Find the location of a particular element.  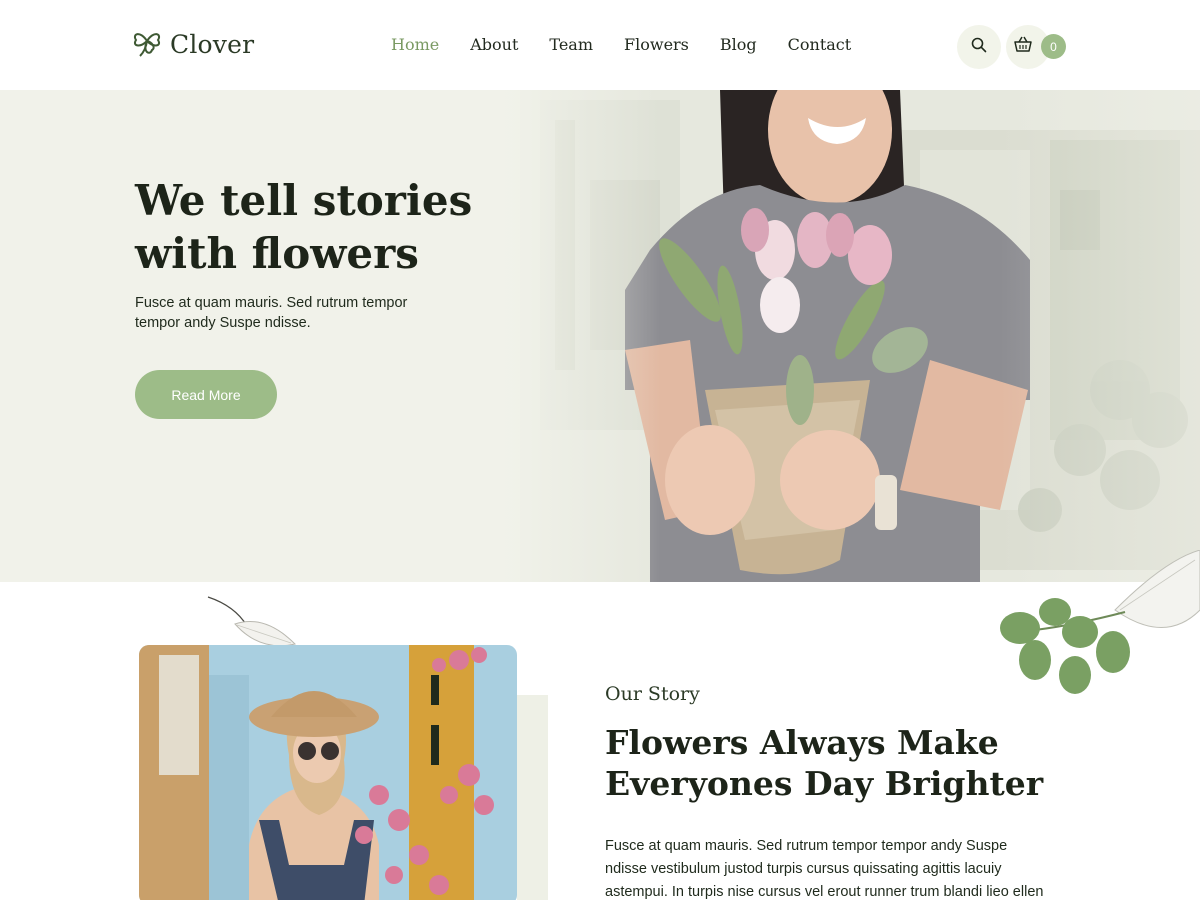

nav-home: Home is located at coordinates (415, 44).